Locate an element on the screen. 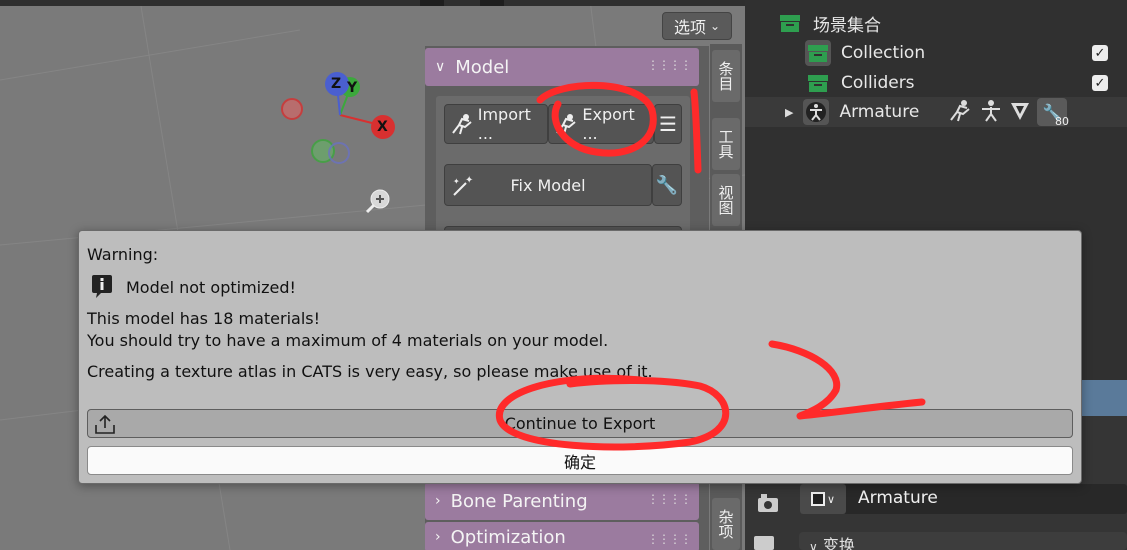 The image size is (1127, 550). bone-parenting-header: › Bone Parenting ⋮⋮⋮⋮ is located at coordinates (562, 501).